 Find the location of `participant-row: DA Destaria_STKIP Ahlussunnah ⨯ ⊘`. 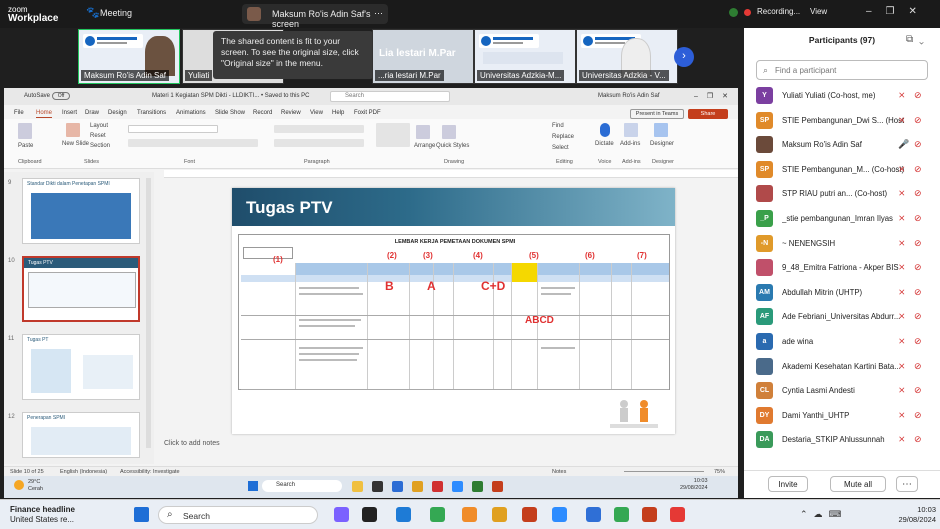

participant-row: DA Destaria_STKIP Ahlussunnah ⨯ ⊘ is located at coordinates (845, 440).